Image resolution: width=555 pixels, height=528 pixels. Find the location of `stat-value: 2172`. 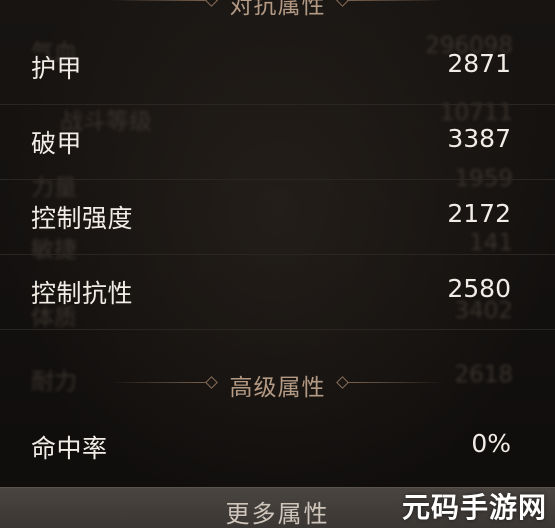

stat-value: 2172 is located at coordinates (479, 213).